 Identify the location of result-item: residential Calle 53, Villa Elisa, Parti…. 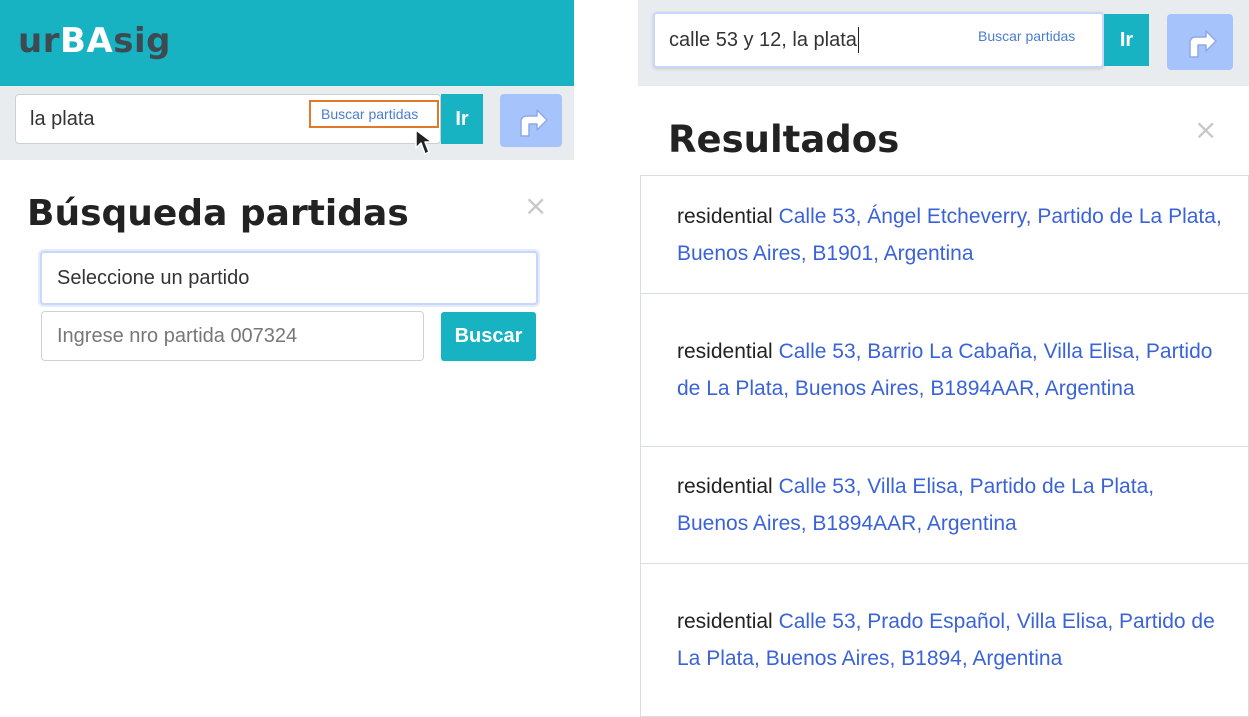
(944, 505).